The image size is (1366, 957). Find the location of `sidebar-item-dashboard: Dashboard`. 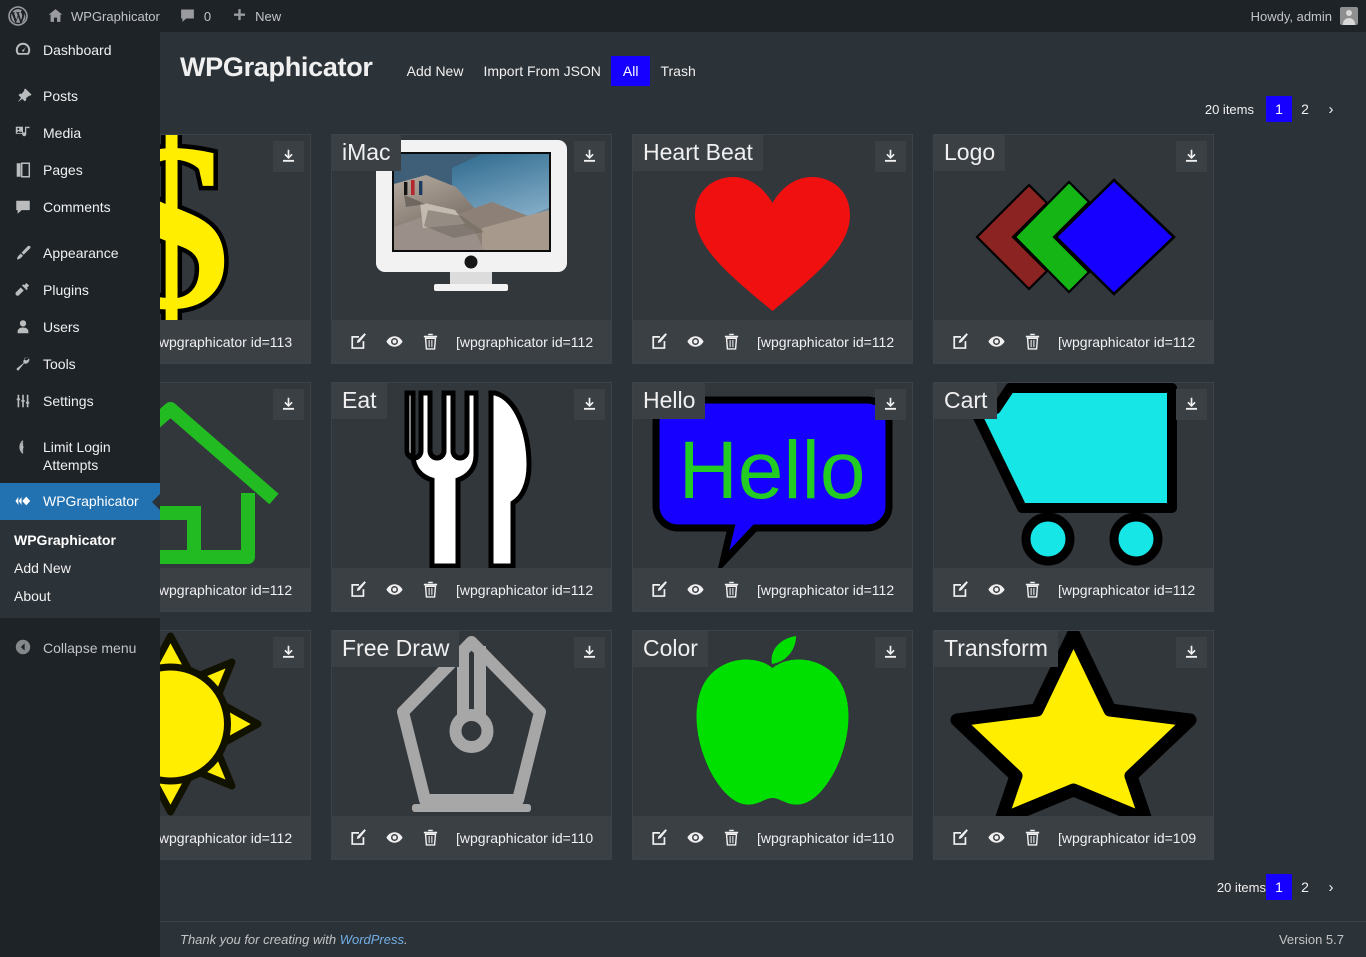

sidebar-item-dashboard: Dashboard is located at coordinates (80, 50).